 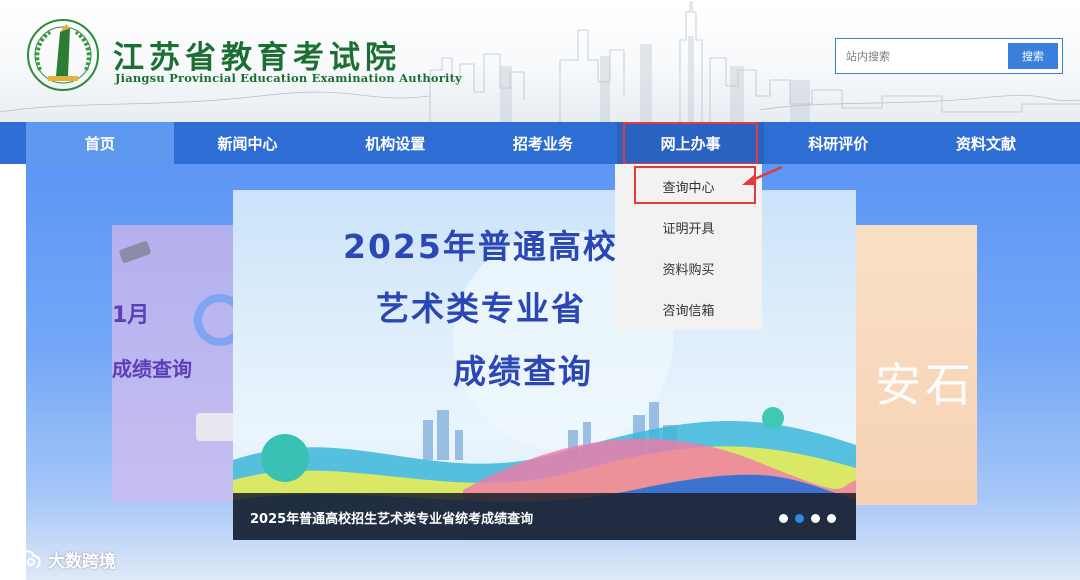 I want to click on main-nav: 首页 新闻中心 机构设置 招考业务 网上办事 科研评价 资料文献, so click(x=540, y=143).